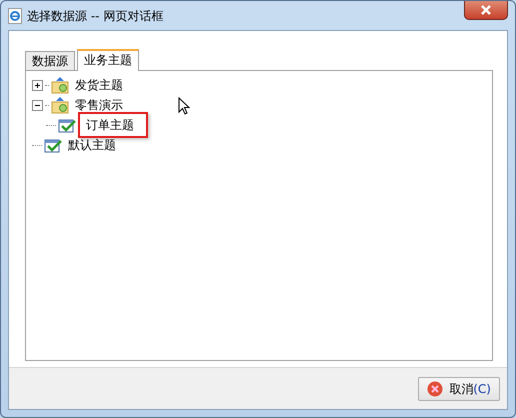 Image resolution: width=516 pixels, height=418 pixels. I want to click on close-button, so click(486, 10).